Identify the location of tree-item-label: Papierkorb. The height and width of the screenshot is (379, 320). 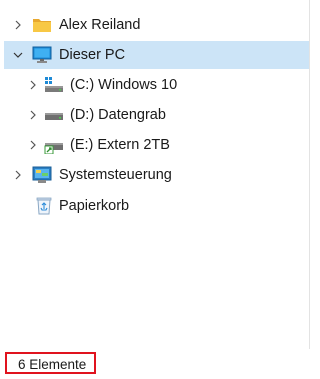
(94, 206).